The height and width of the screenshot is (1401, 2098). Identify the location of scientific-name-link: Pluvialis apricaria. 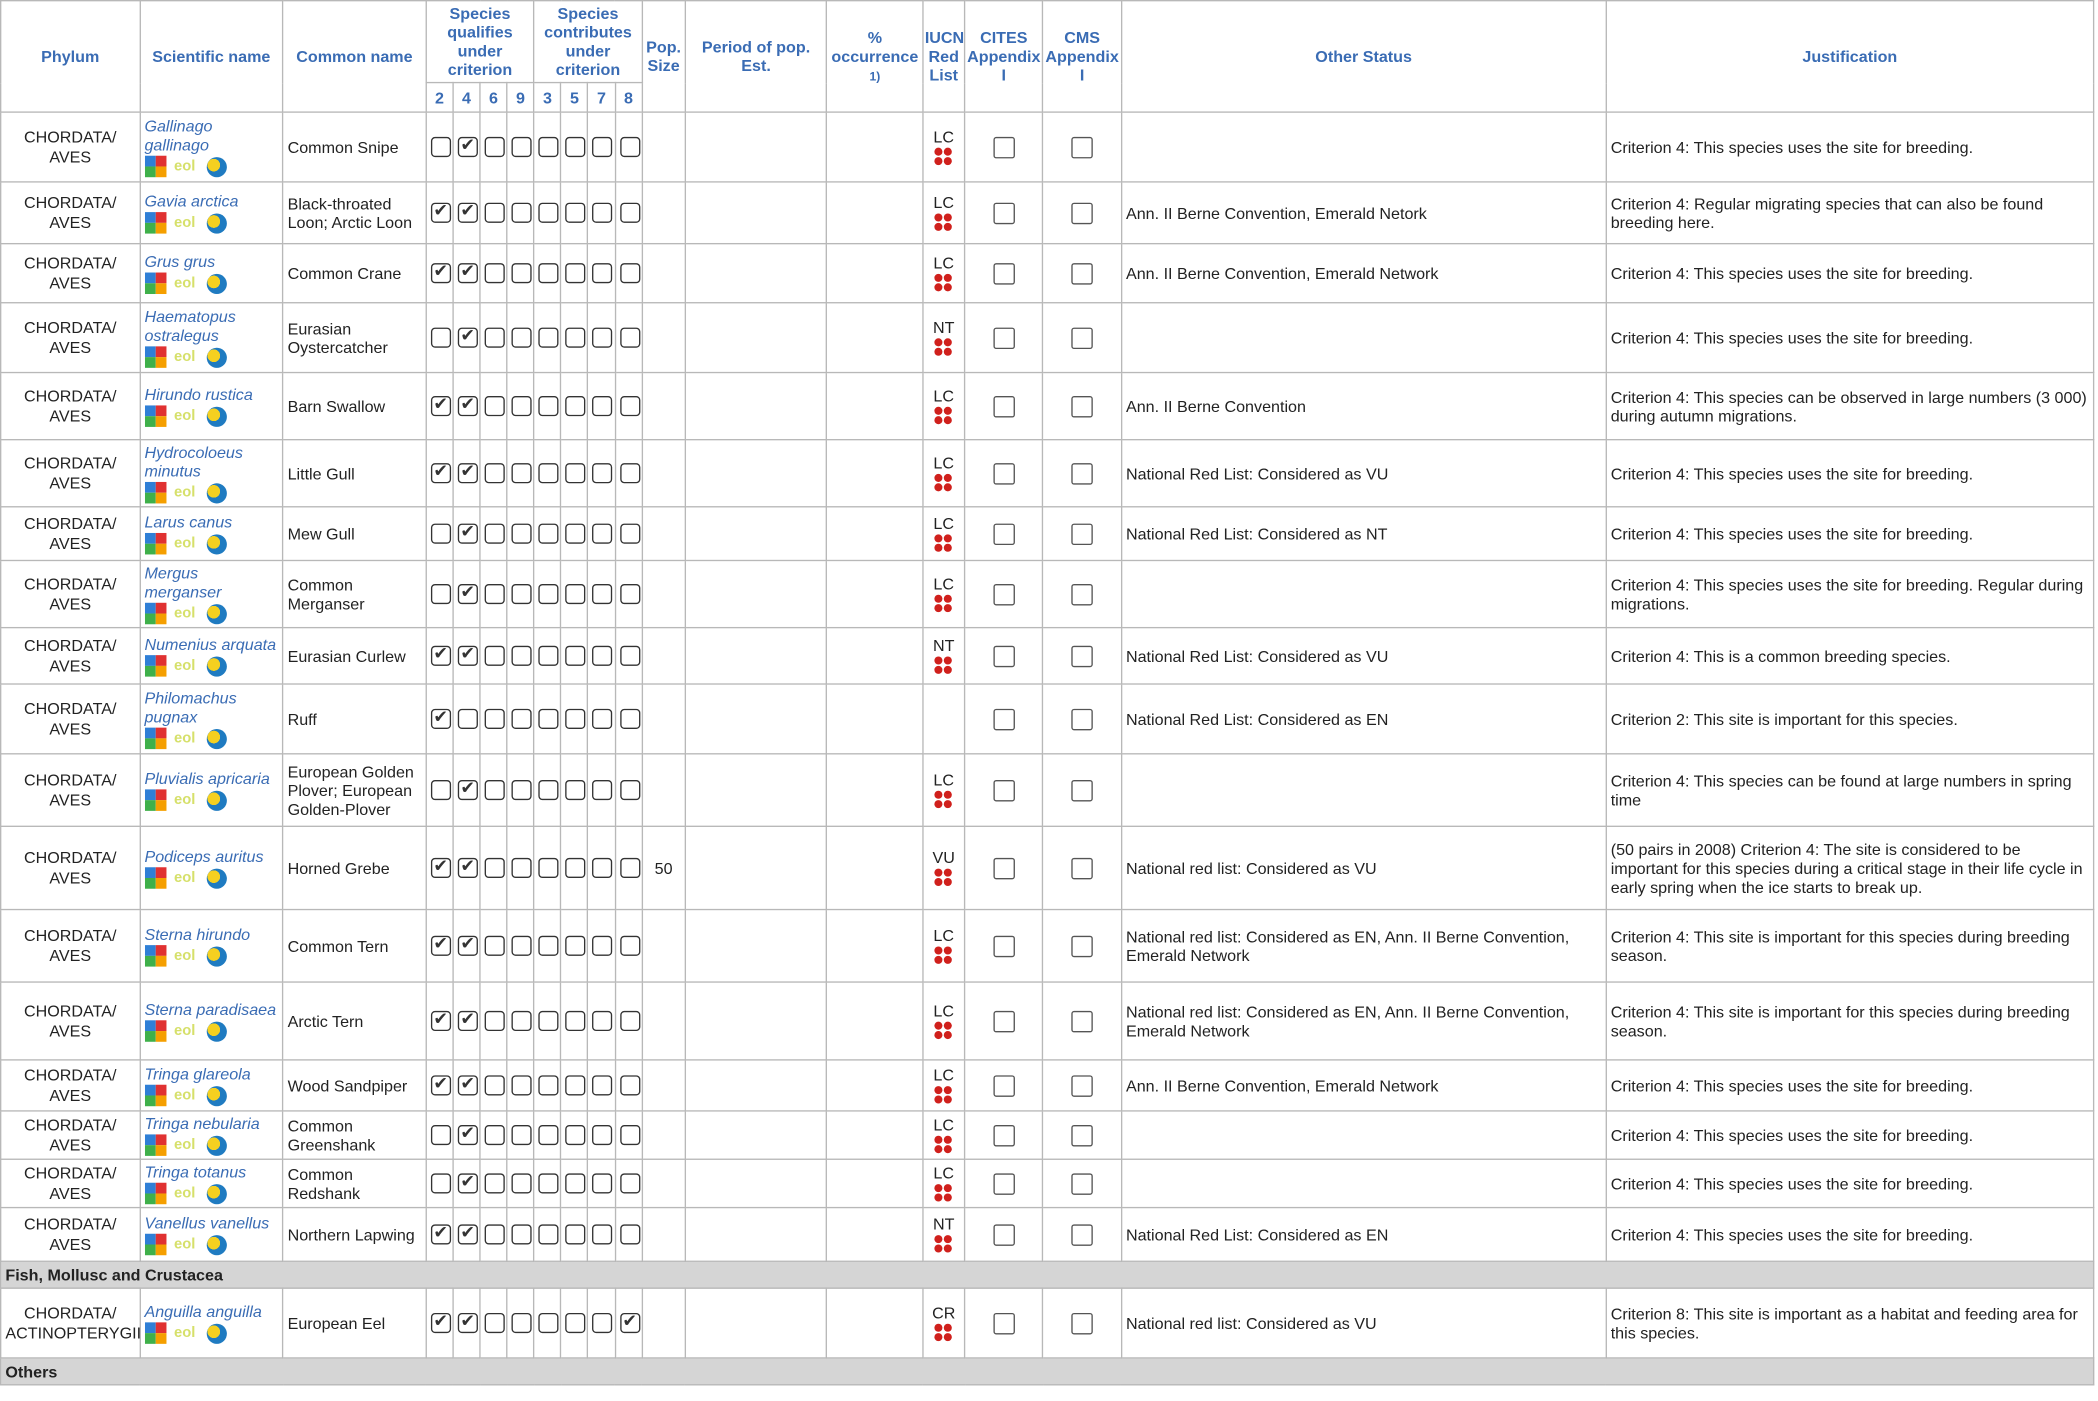
(211, 778).